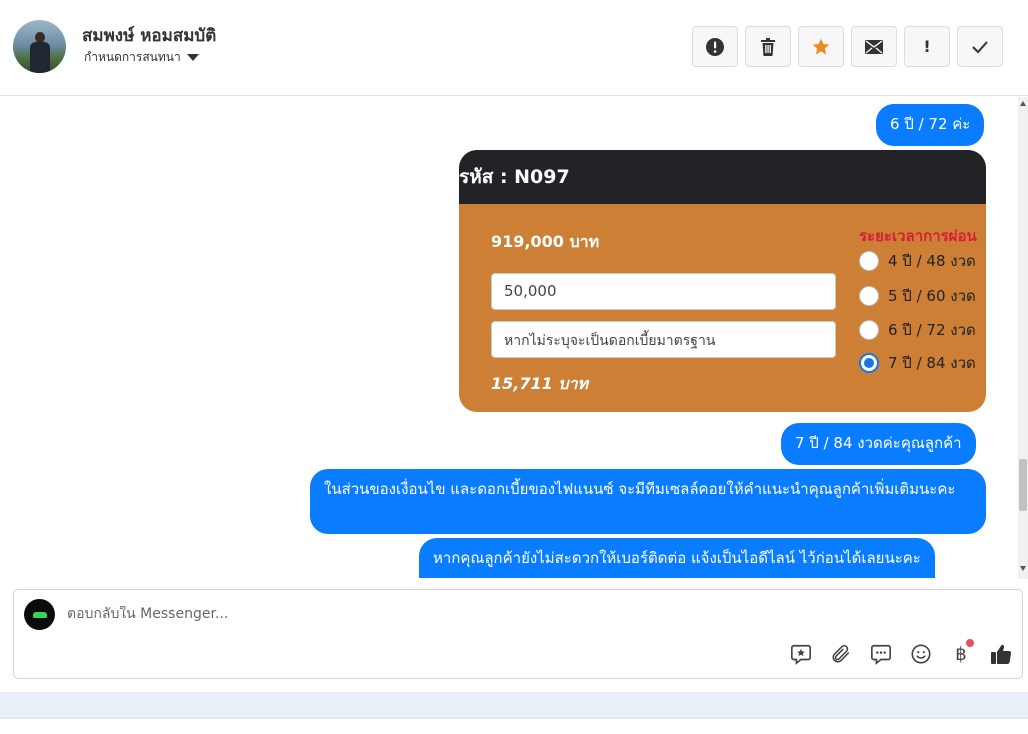 Image resolution: width=1028 pixels, height=734 pixels. What do you see at coordinates (39, 614) in the screenshot?
I see `page-avatar` at bounding box center [39, 614].